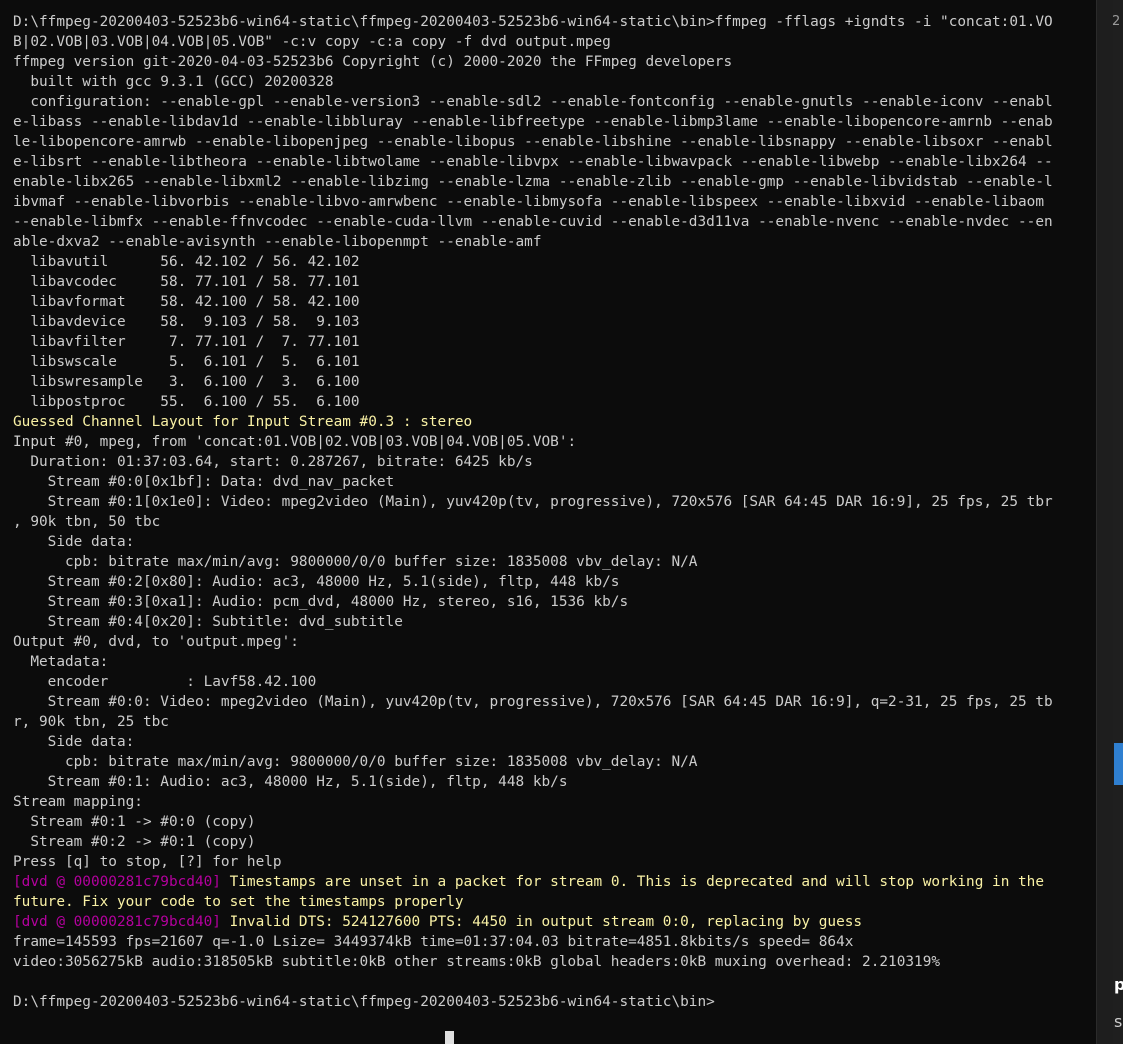 Image resolution: width=1123 pixels, height=1044 pixels. Describe the element at coordinates (147, 862) in the screenshot. I see `line-text: Press [q] to stop, [?] for help` at that location.